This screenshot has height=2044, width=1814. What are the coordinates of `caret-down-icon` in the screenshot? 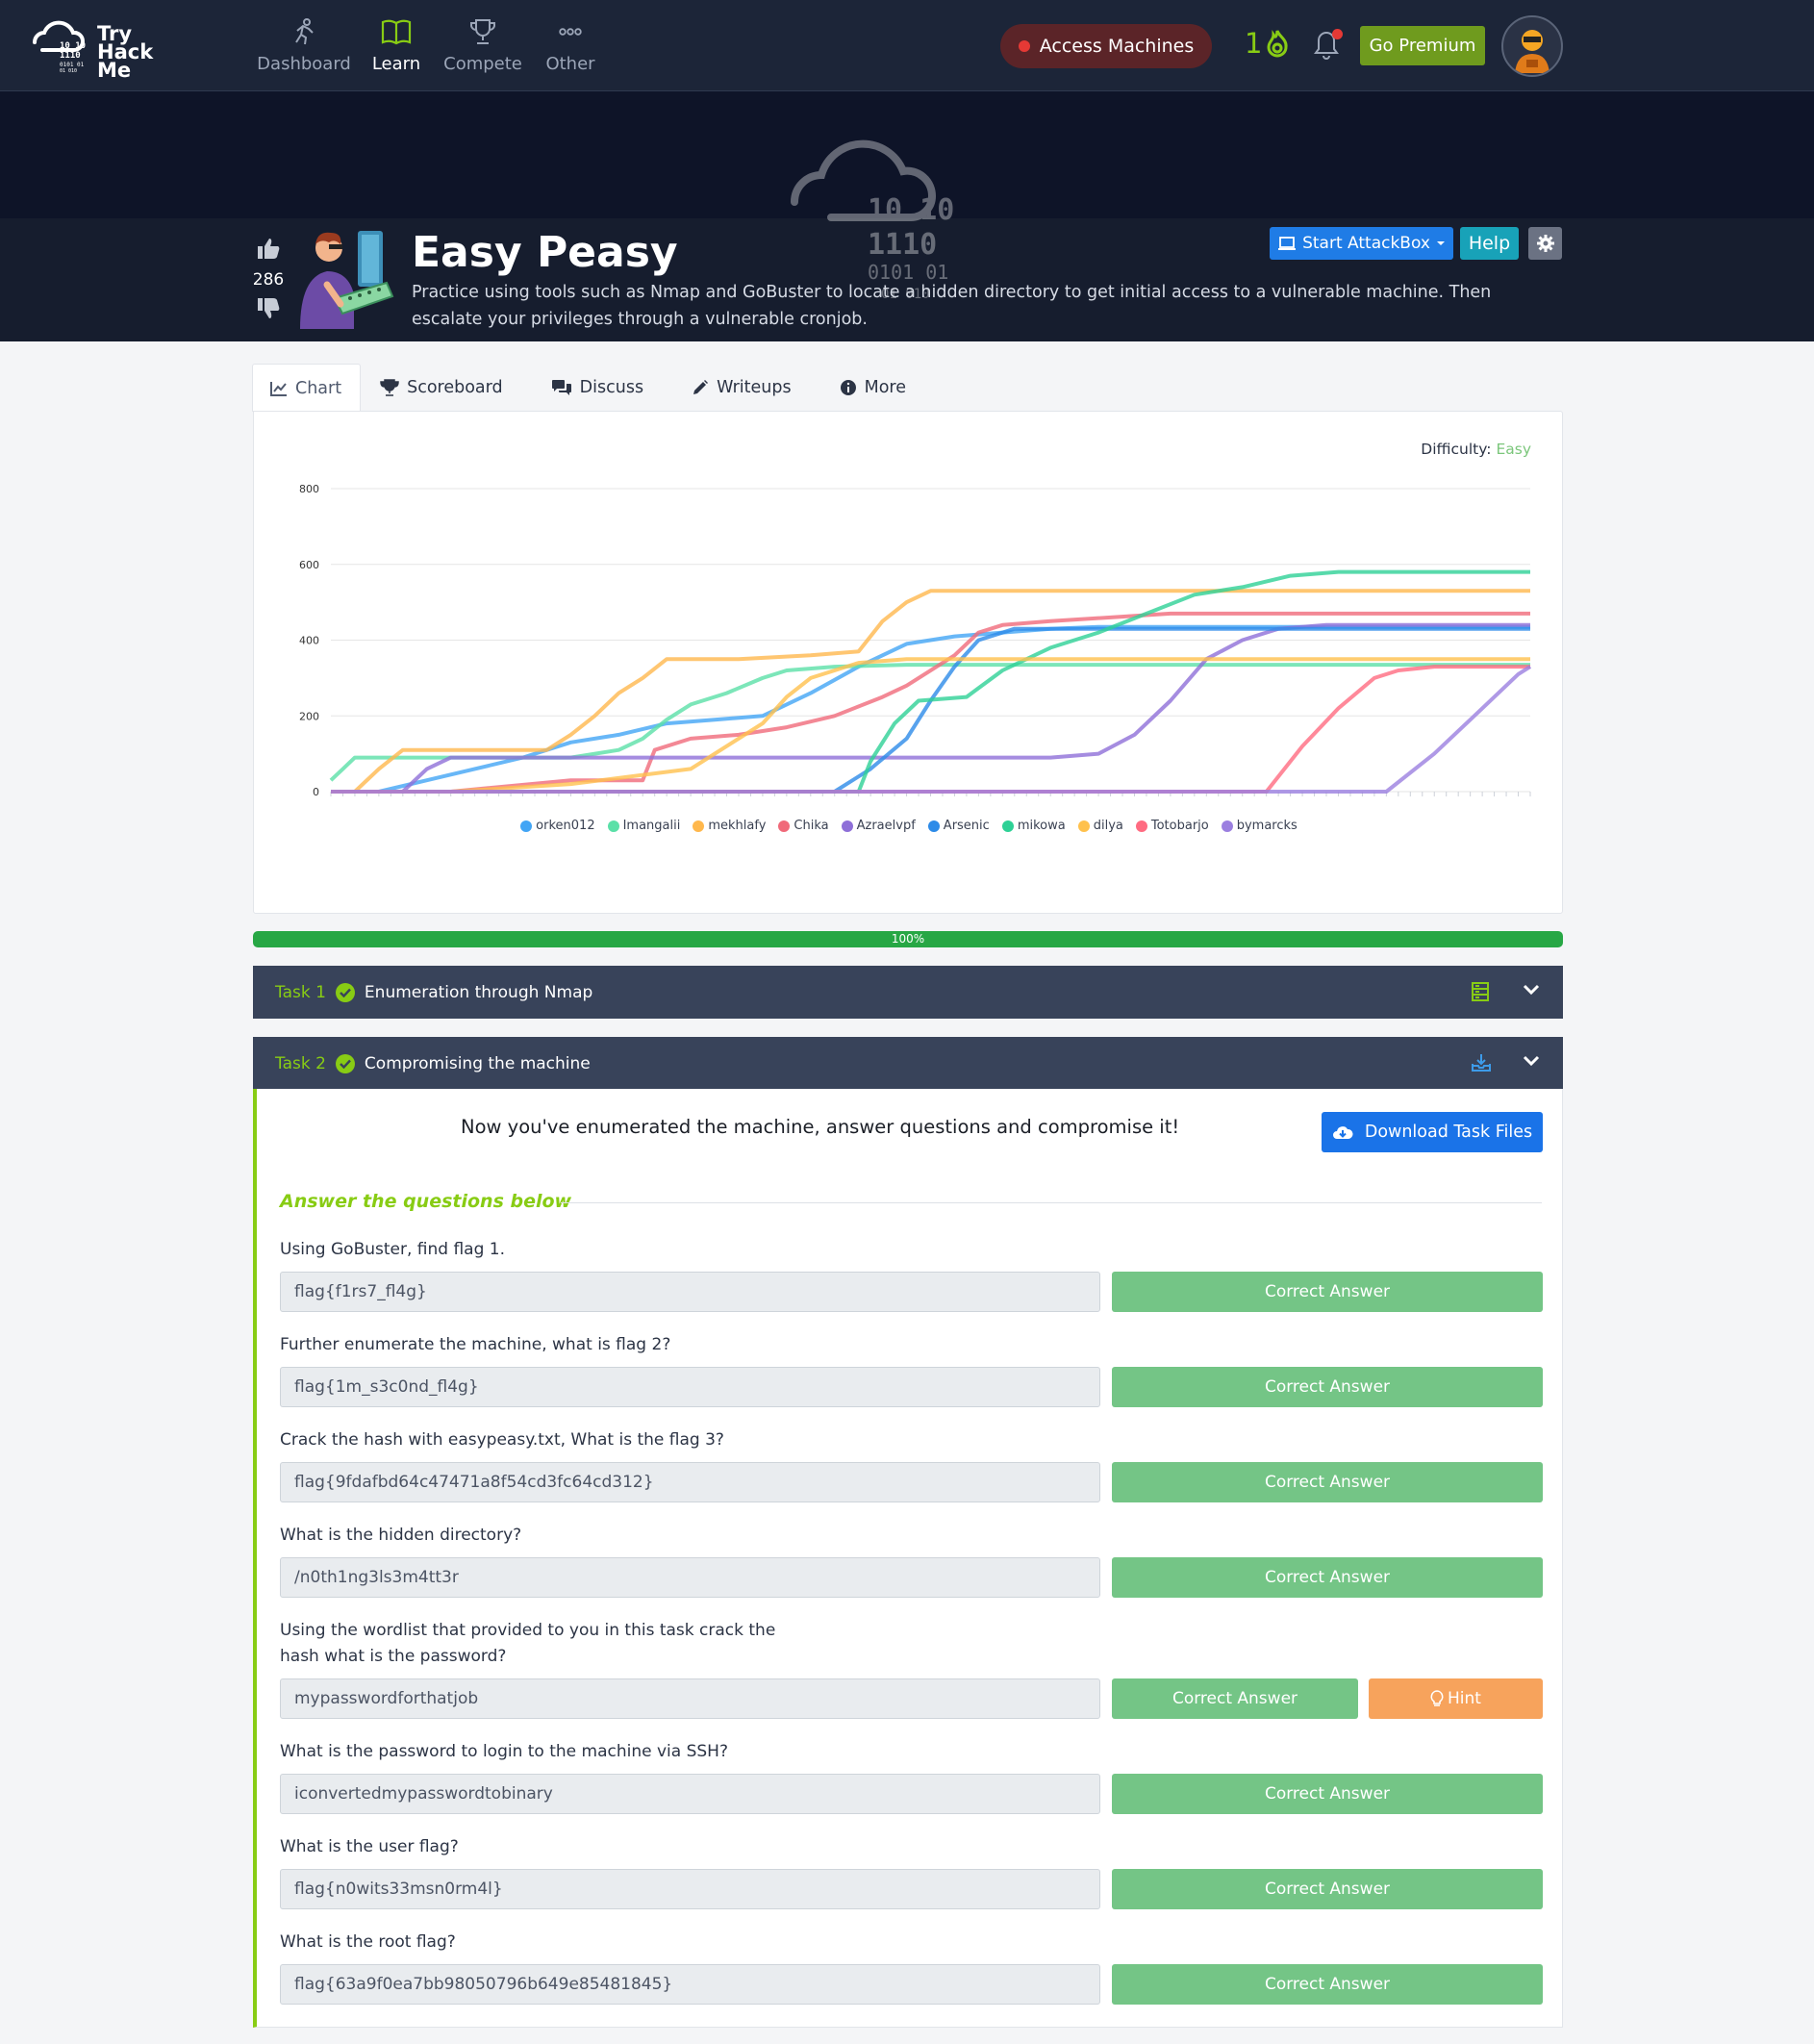 It's located at (1440, 243).